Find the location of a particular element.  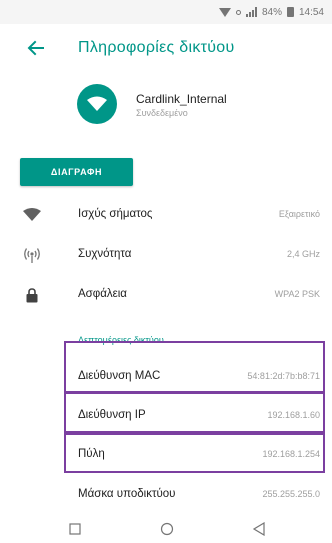

security-row: Ασφάλεια WPA2 PSK is located at coordinates (166, 295).